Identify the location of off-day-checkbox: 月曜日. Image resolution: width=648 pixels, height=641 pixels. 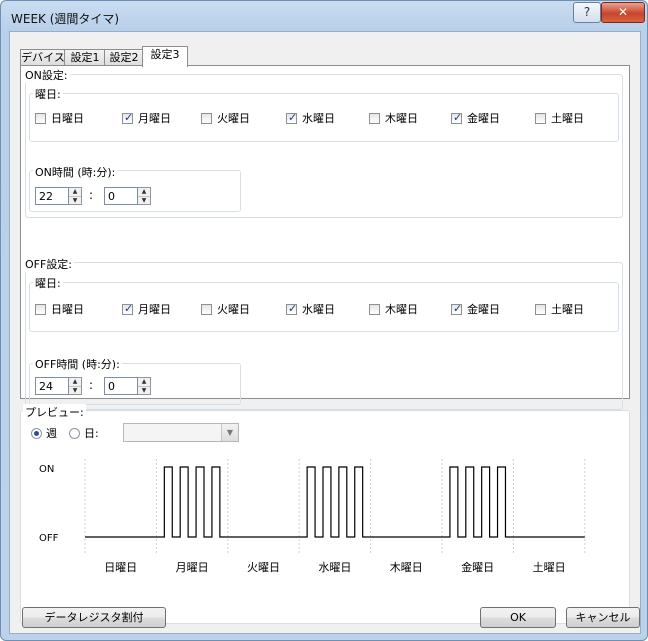
(146, 309).